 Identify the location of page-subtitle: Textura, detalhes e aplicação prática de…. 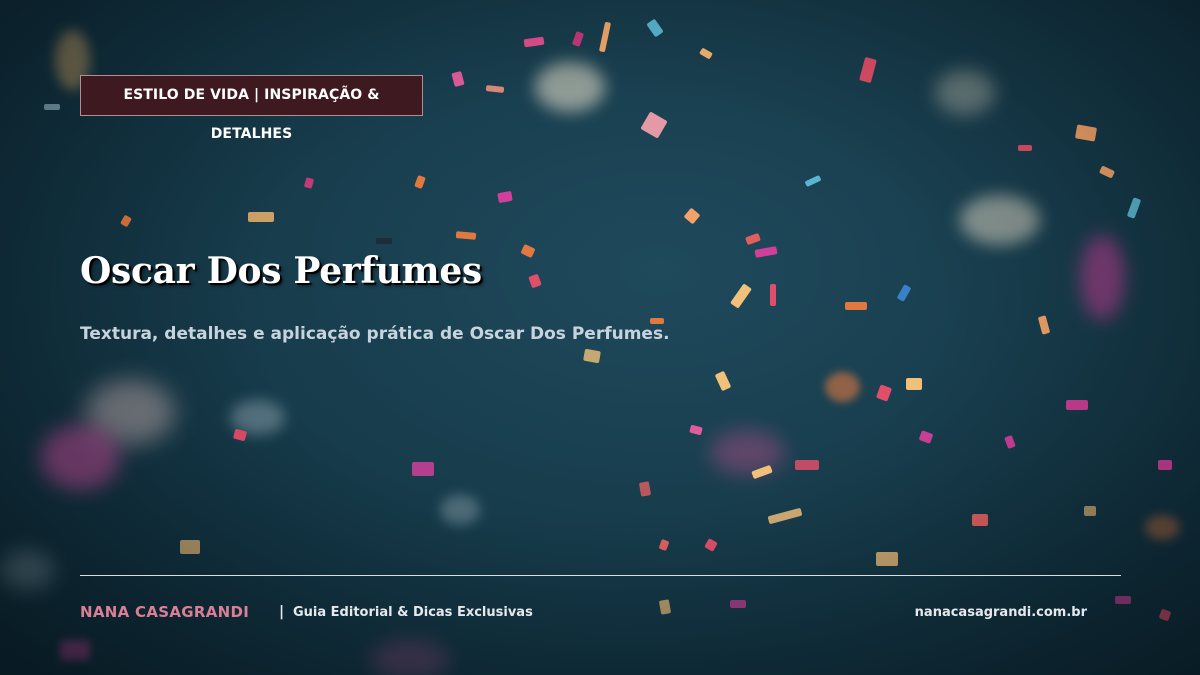
(375, 334).